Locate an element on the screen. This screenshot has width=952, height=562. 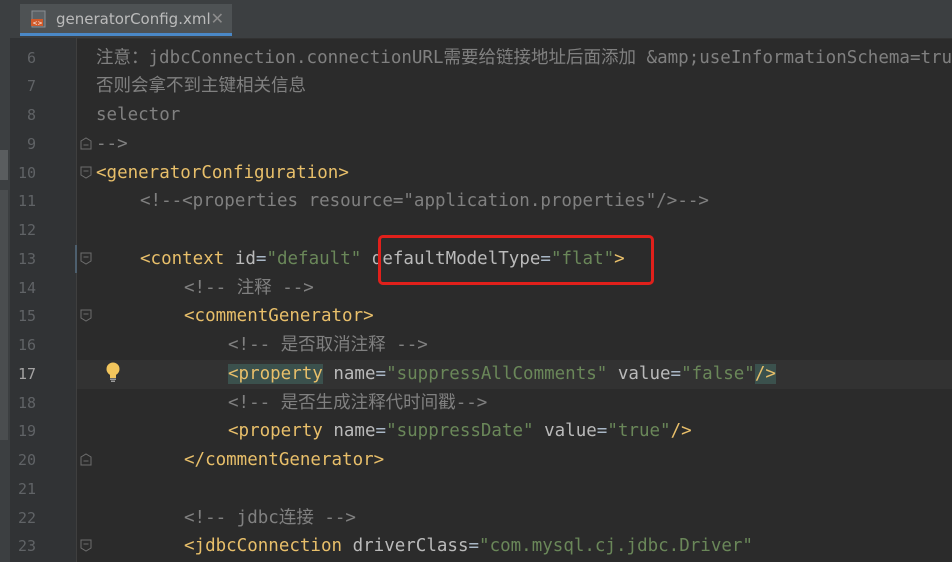
comment-text: 注释 is located at coordinates (254, 288).